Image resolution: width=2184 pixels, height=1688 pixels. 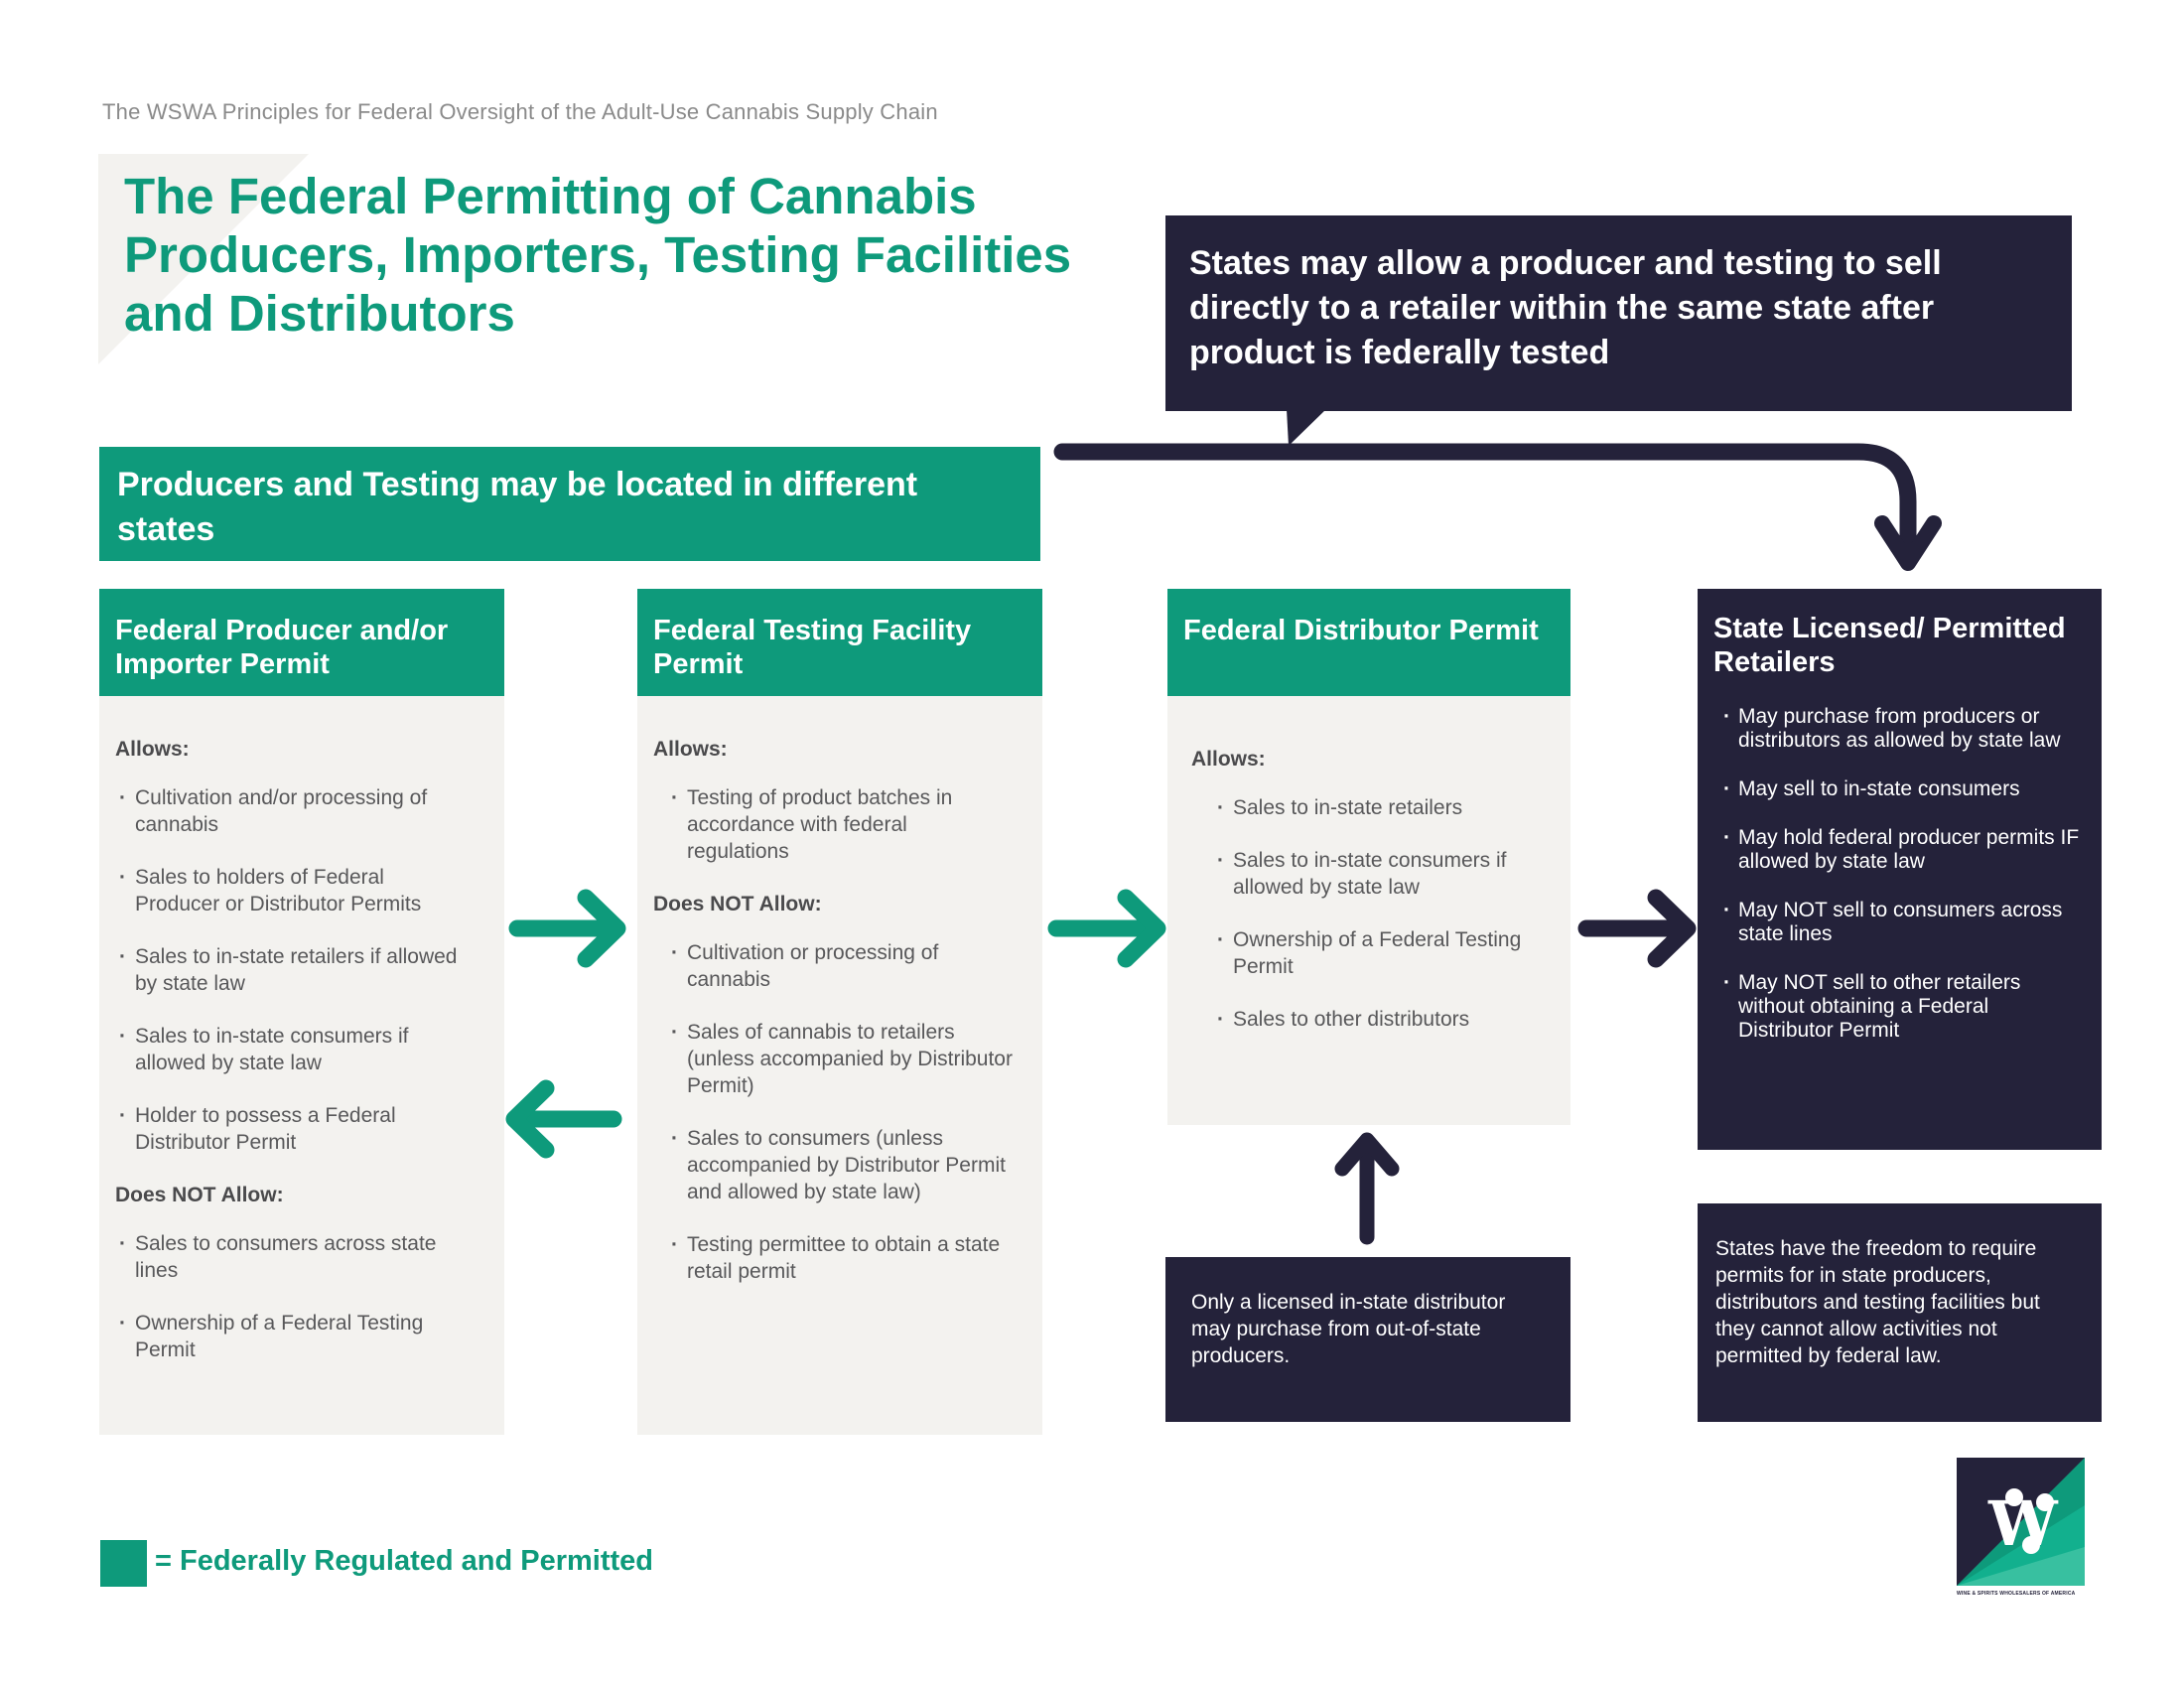 What do you see at coordinates (1306, 427) in the screenshot?
I see `callout-tail` at bounding box center [1306, 427].